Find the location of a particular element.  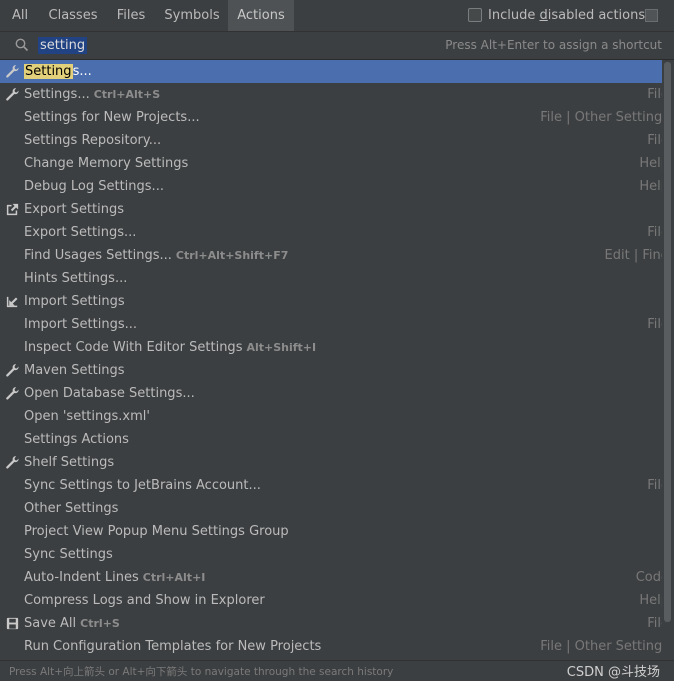

result-label: Maven Settings is located at coordinates (74, 370).